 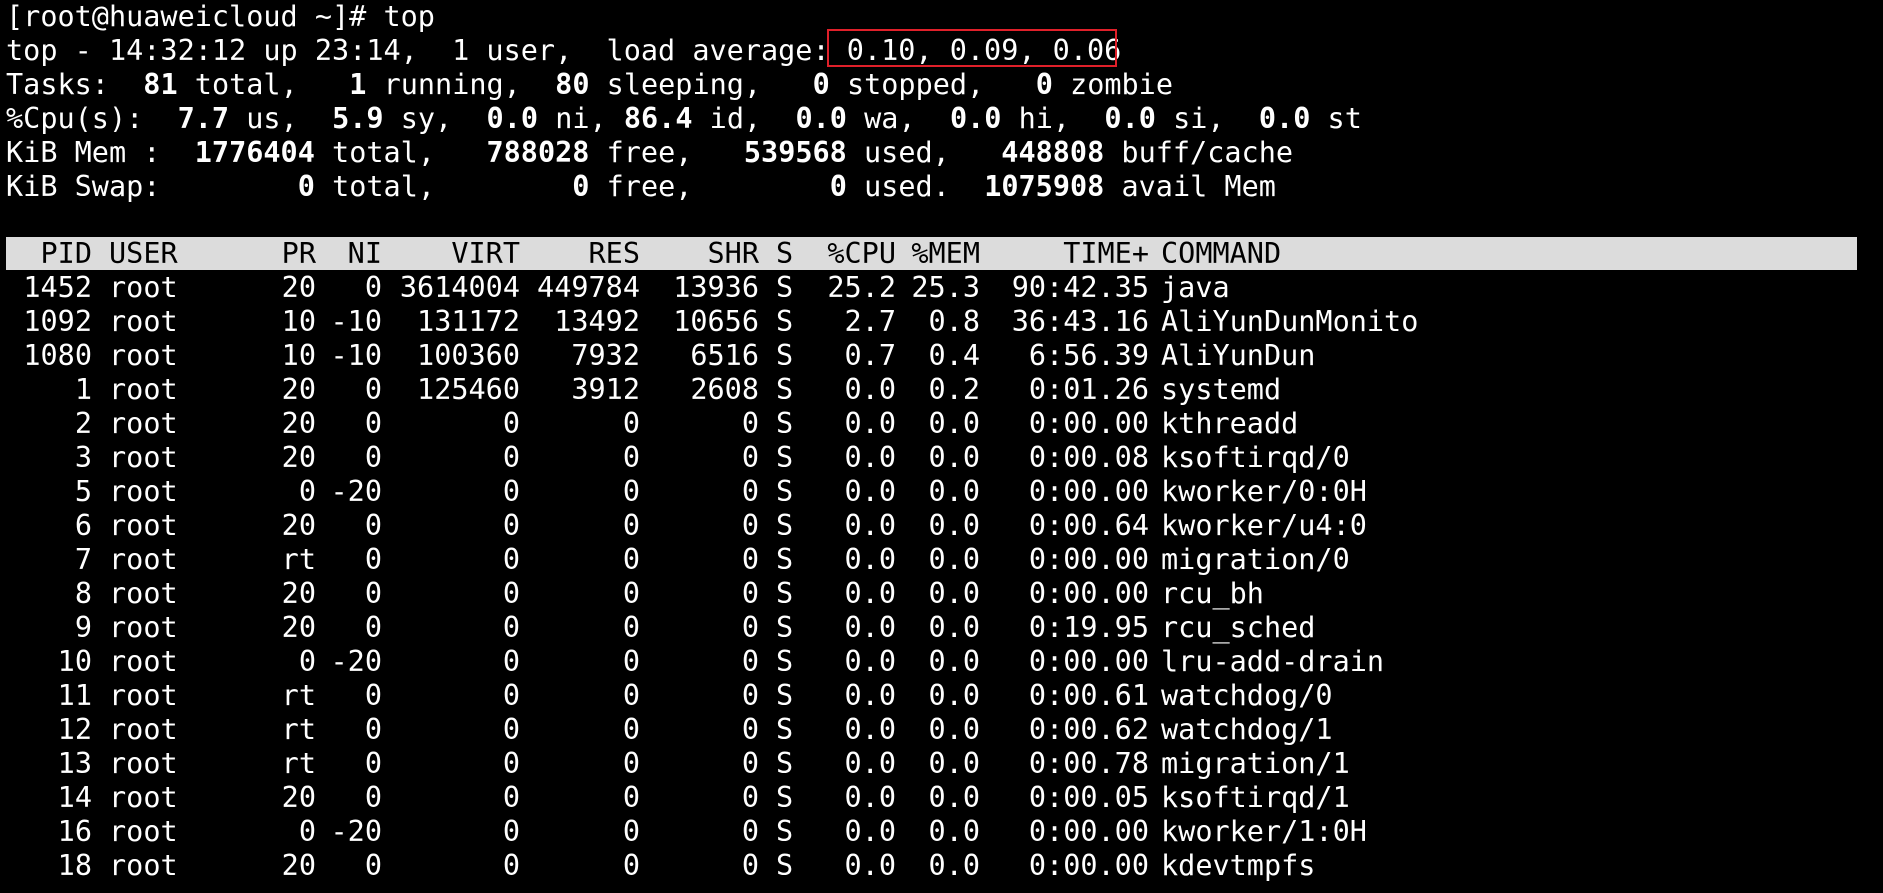 What do you see at coordinates (1255, 763) in the screenshot?
I see `cell-command: migration/1` at bounding box center [1255, 763].